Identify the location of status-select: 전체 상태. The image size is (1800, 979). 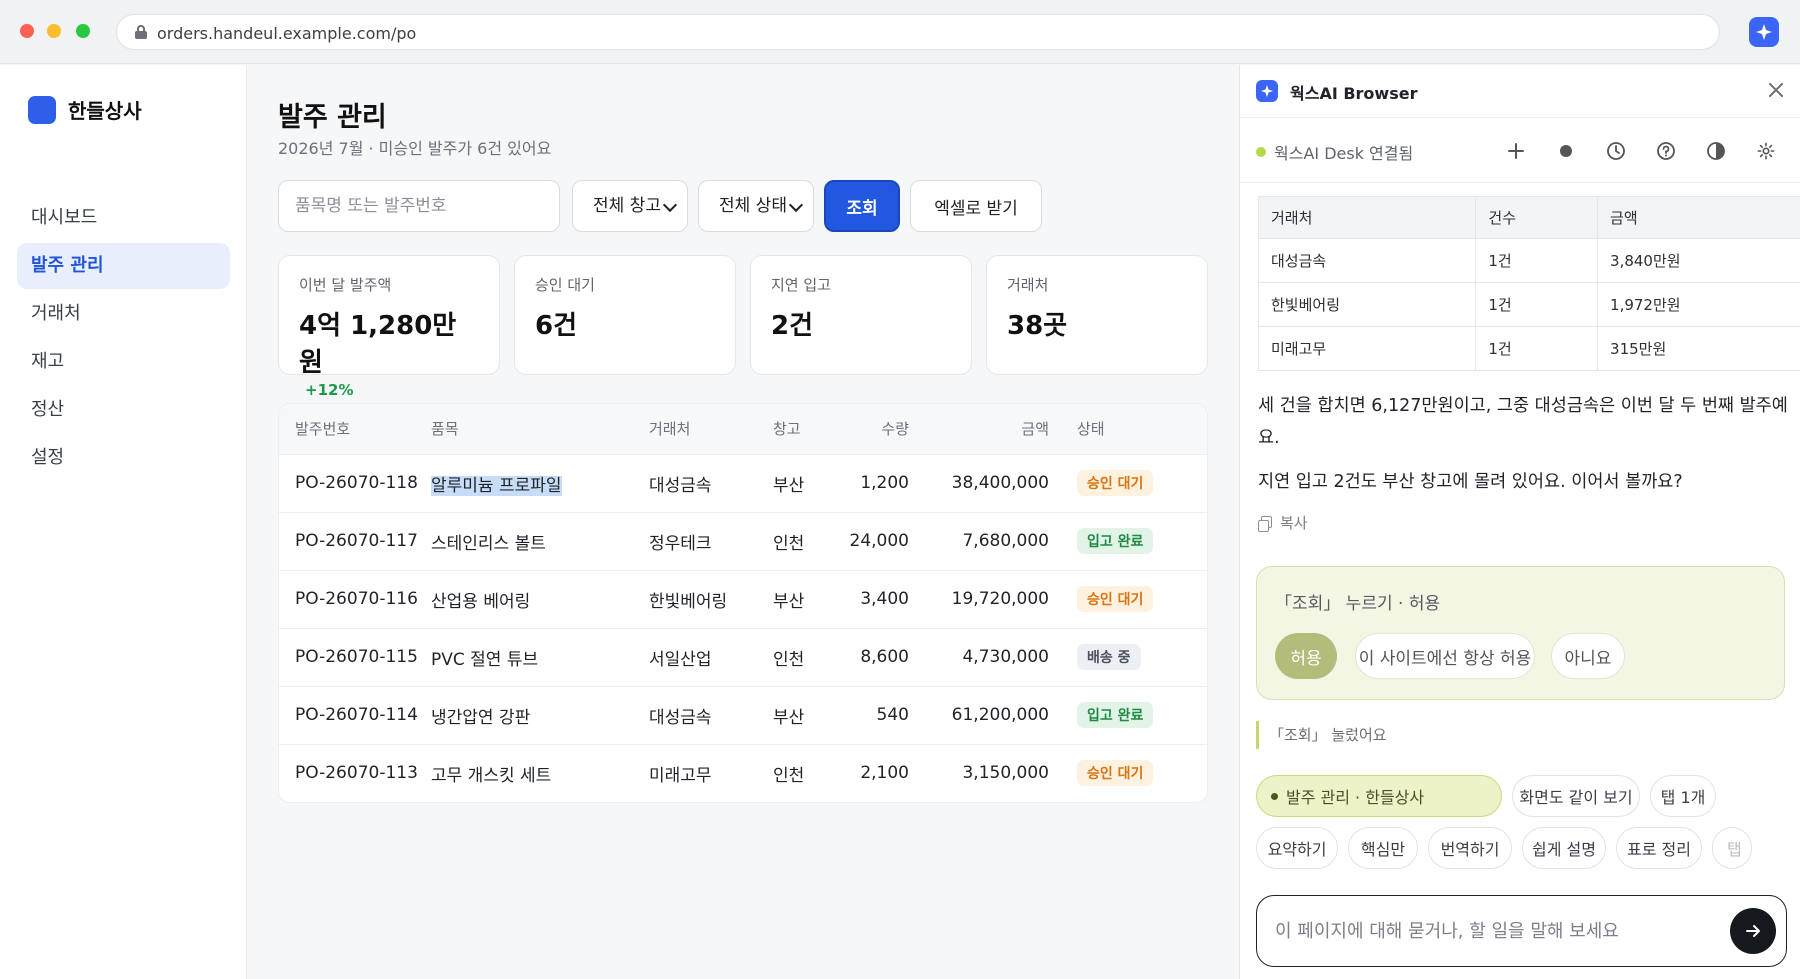
(756, 206).